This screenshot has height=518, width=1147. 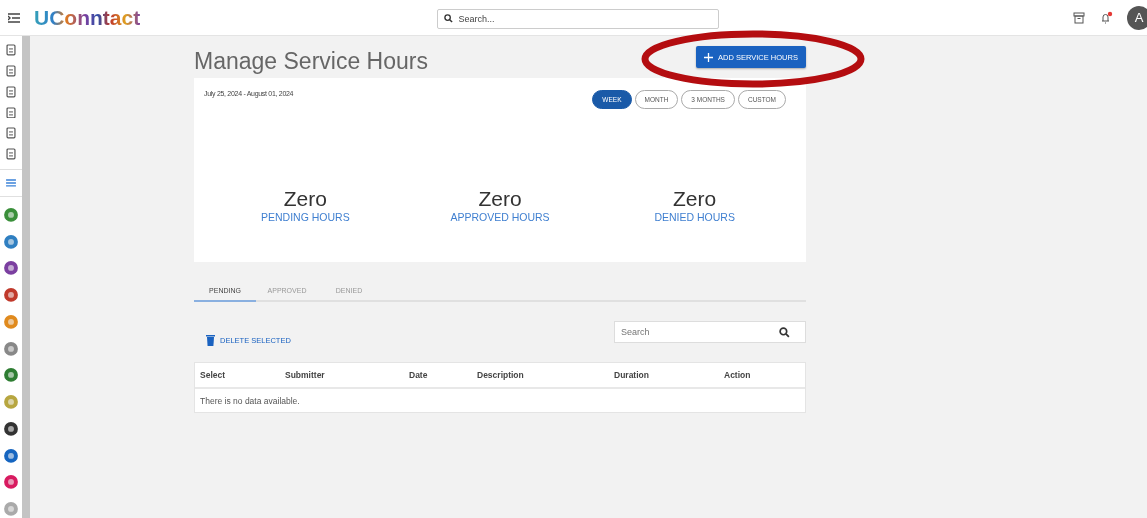 What do you see at coordinates (1137, 17) in the screenshot?
I see `user-avatar: A` at bounding box center [1137, 17].